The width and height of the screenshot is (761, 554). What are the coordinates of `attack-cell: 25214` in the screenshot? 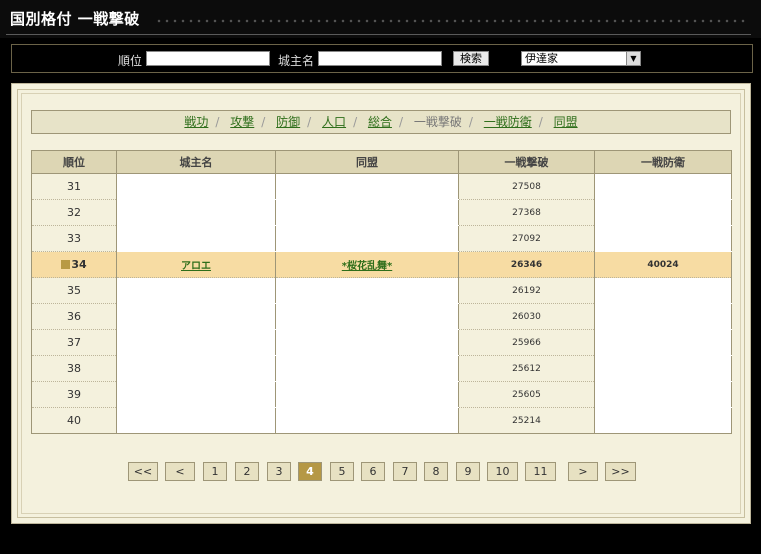 It's located at (526, 420).